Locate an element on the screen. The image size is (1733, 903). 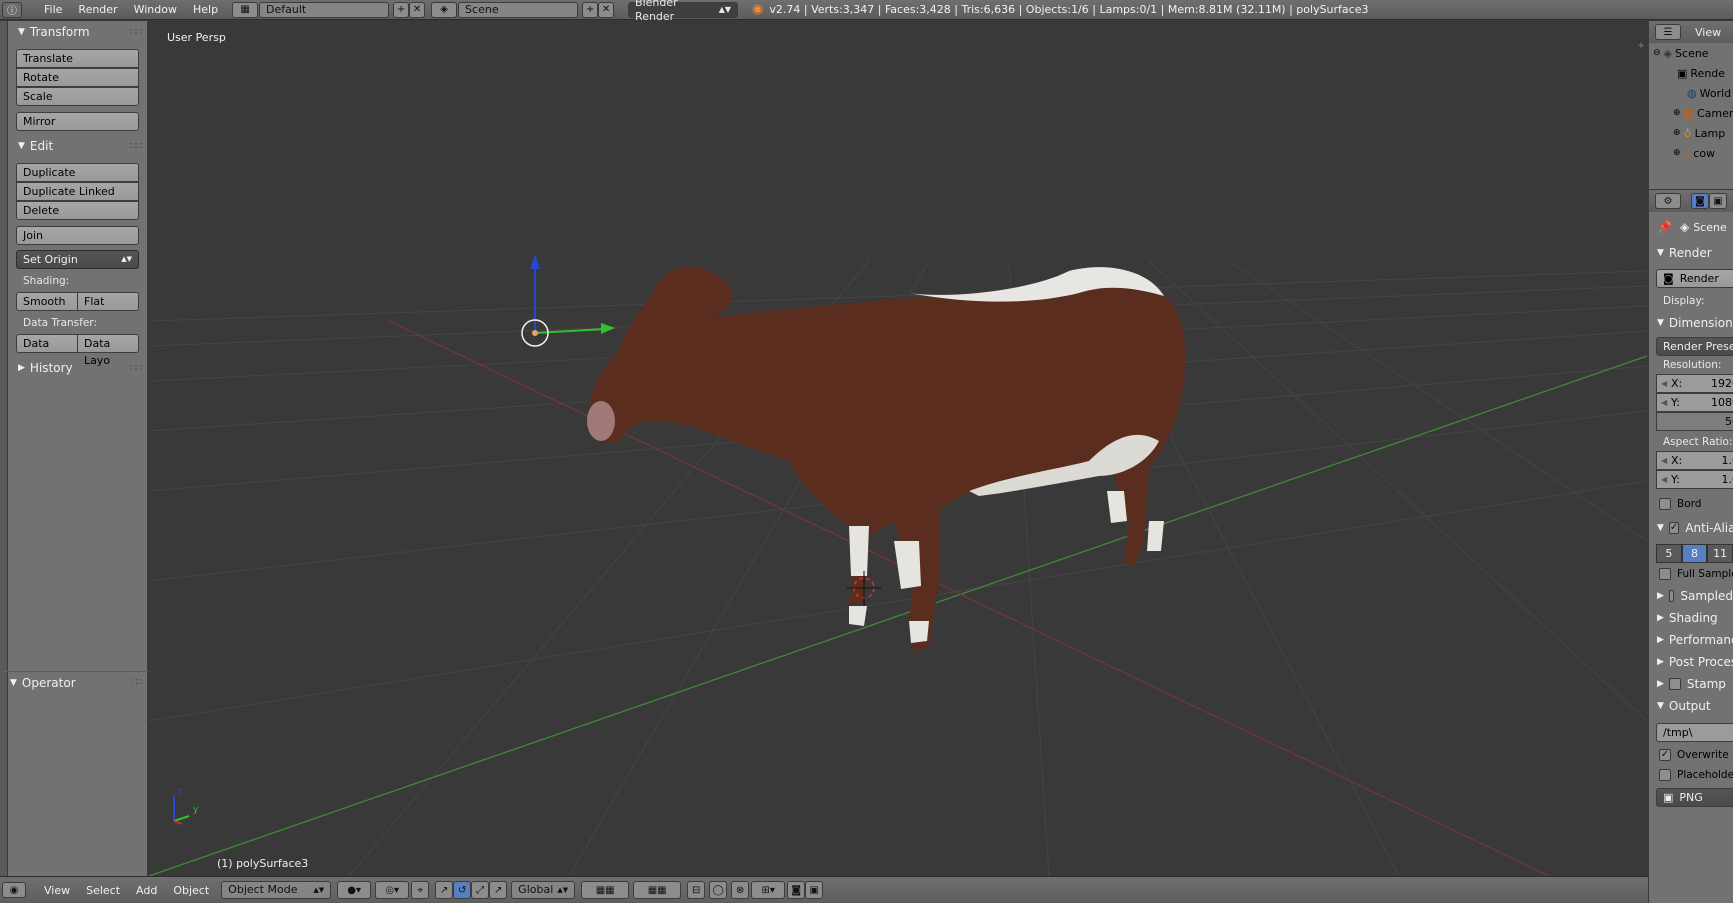
translate-manipulator-icon: ↗ is located at coordinates (444, 890).